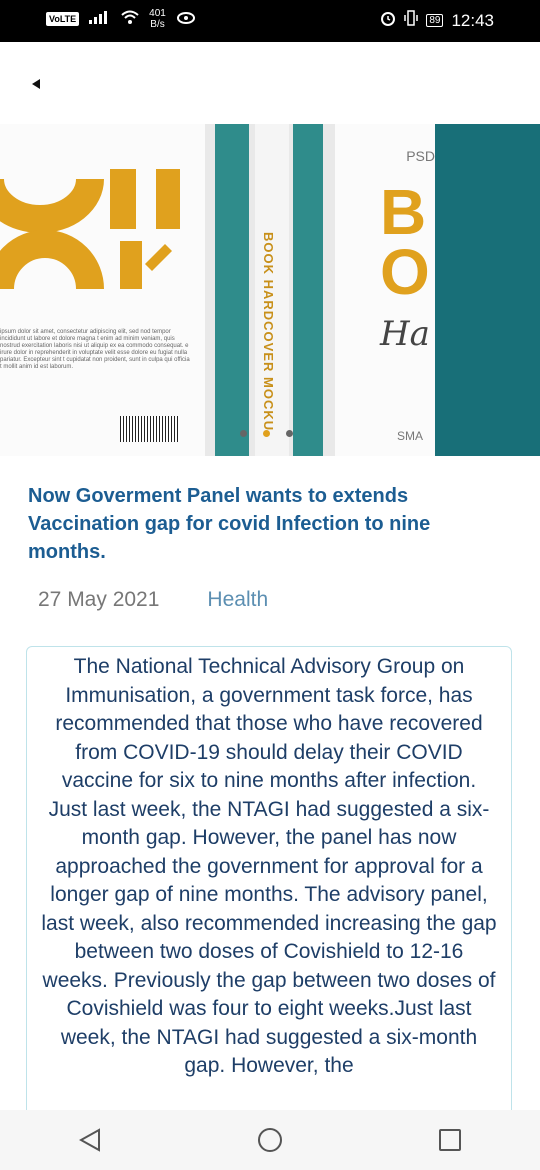 The width and height of the screenshot is (540, 1170). What do you see at coordinates (100, 19) in the screenshot?
I see `signal-icon` at bounding box center [100, 19].